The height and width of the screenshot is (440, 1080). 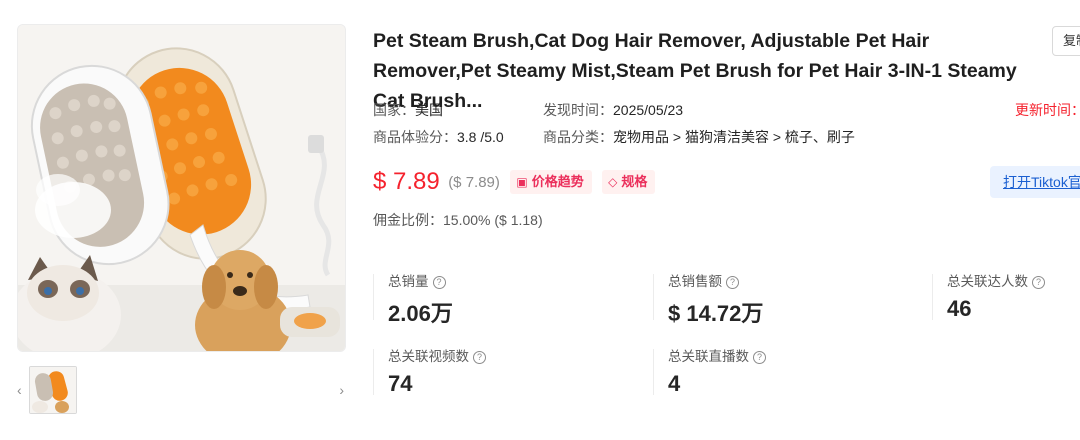 I want to click on commission-row: 佣金比例：15.00% ($ 1.18), so click(x=458, y=220).